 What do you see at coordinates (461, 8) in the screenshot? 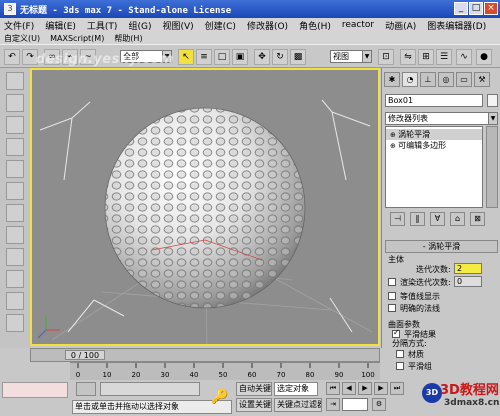
I see `minimize-button: _` at bounding box center [461, 8].